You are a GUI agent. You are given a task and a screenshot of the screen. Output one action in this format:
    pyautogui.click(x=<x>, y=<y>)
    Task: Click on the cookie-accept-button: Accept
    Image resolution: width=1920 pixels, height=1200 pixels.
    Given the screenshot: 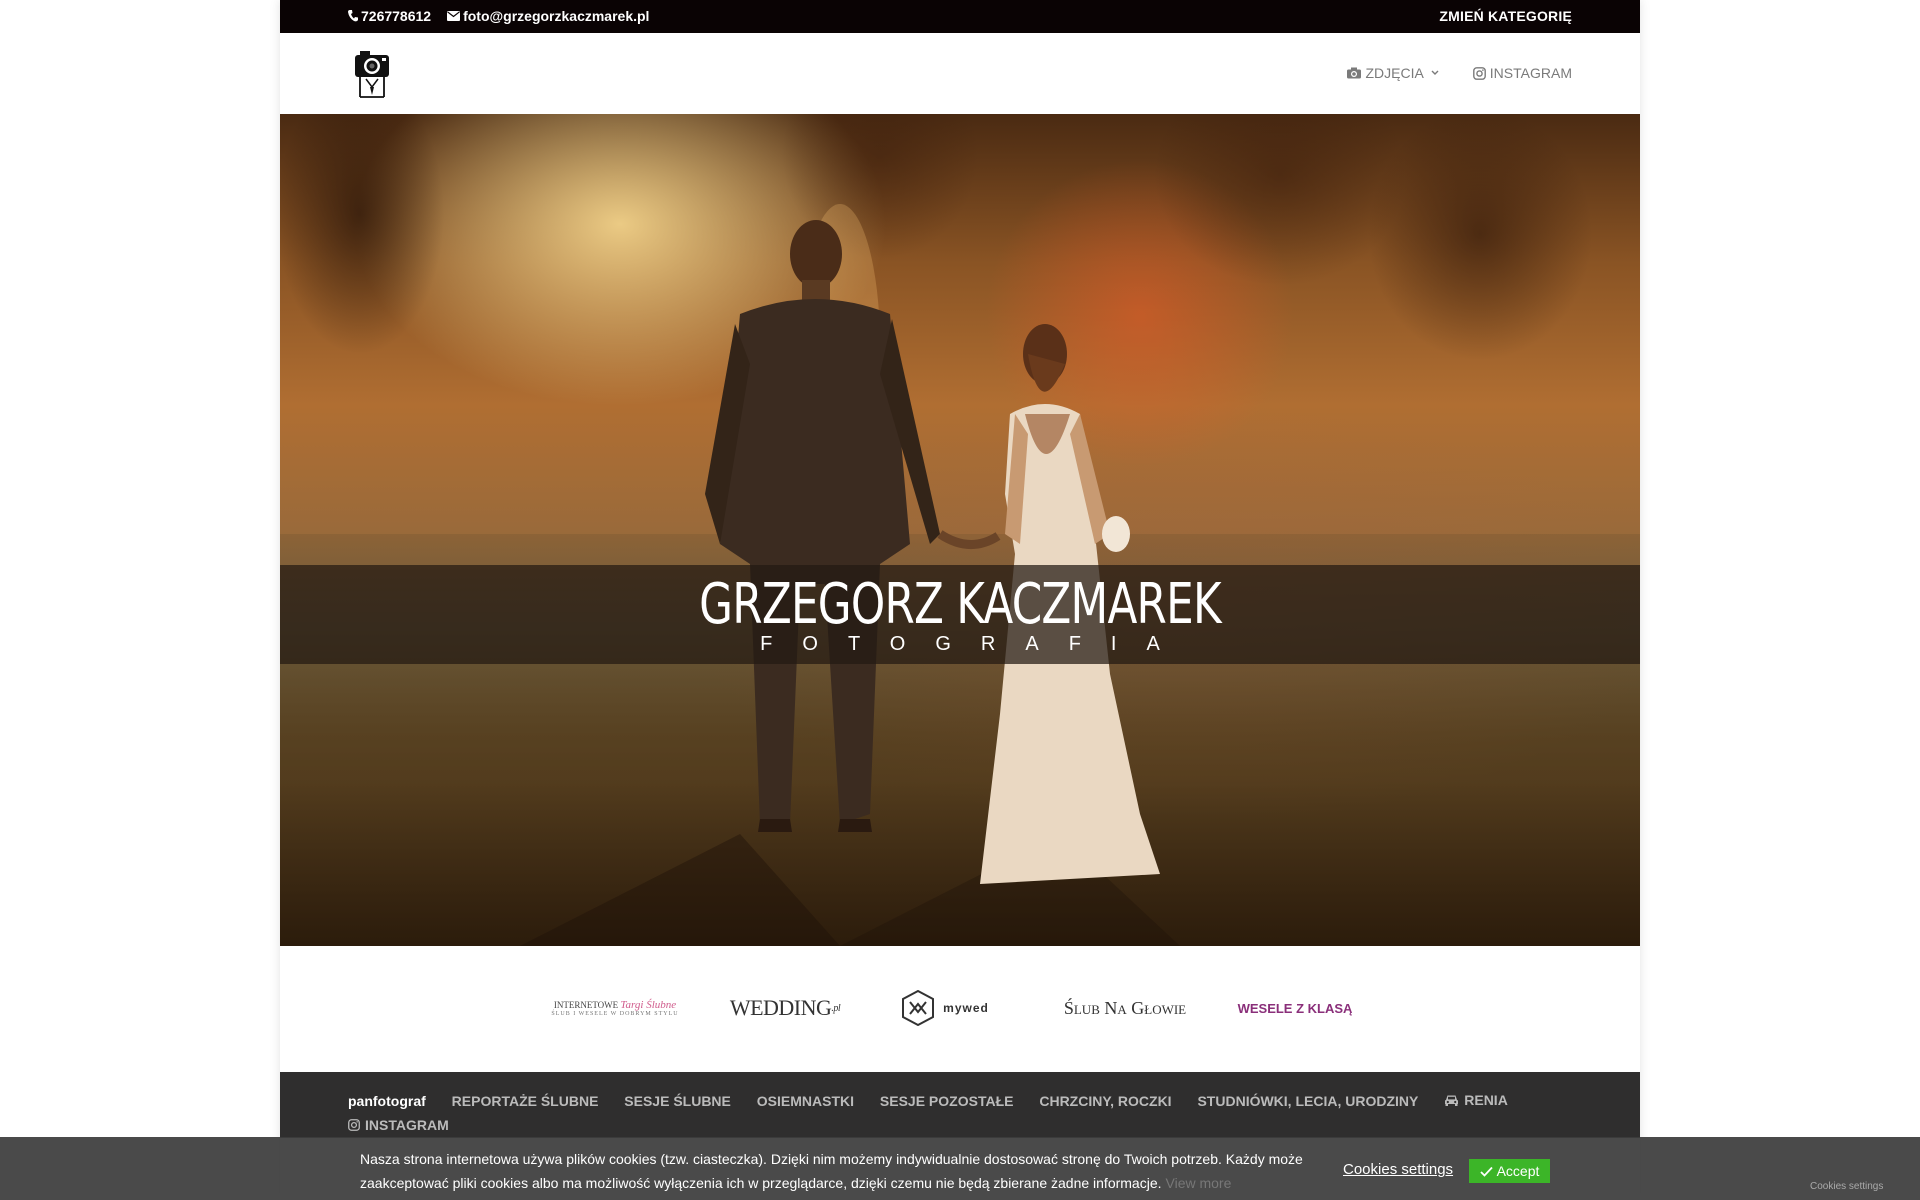 What is the action you would take?
    pyautogui.click(x=1509, y=1171)
    